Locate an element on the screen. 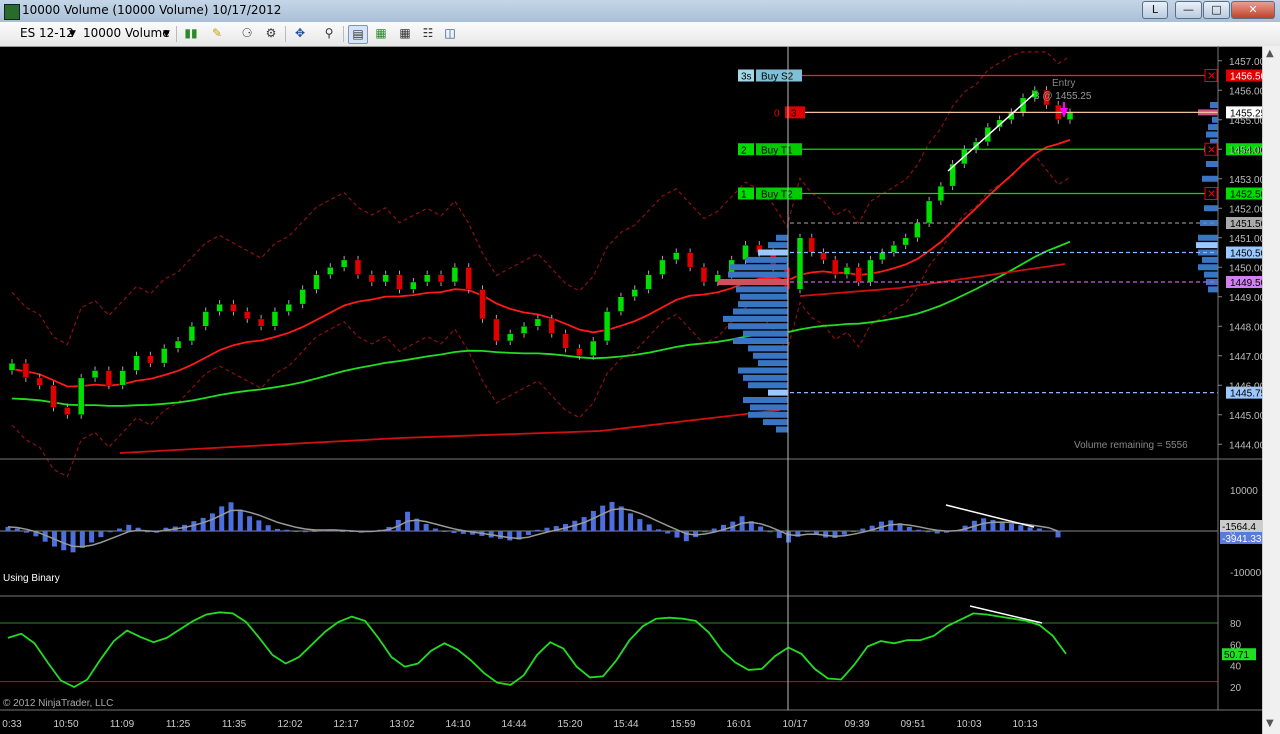  y-tick-label: 0 is located at coordinates (1233, 532).